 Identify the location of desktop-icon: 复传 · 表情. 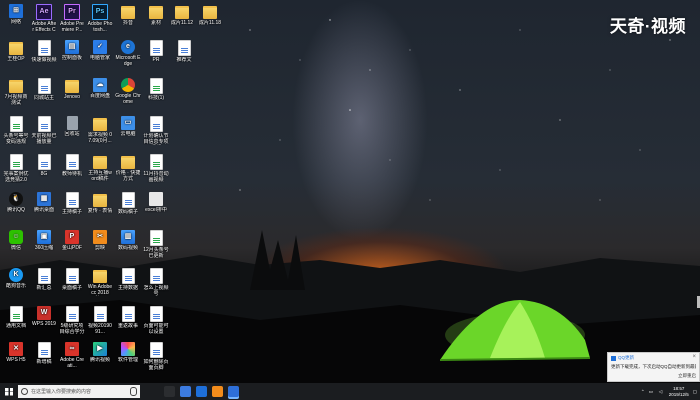
(100, 203).